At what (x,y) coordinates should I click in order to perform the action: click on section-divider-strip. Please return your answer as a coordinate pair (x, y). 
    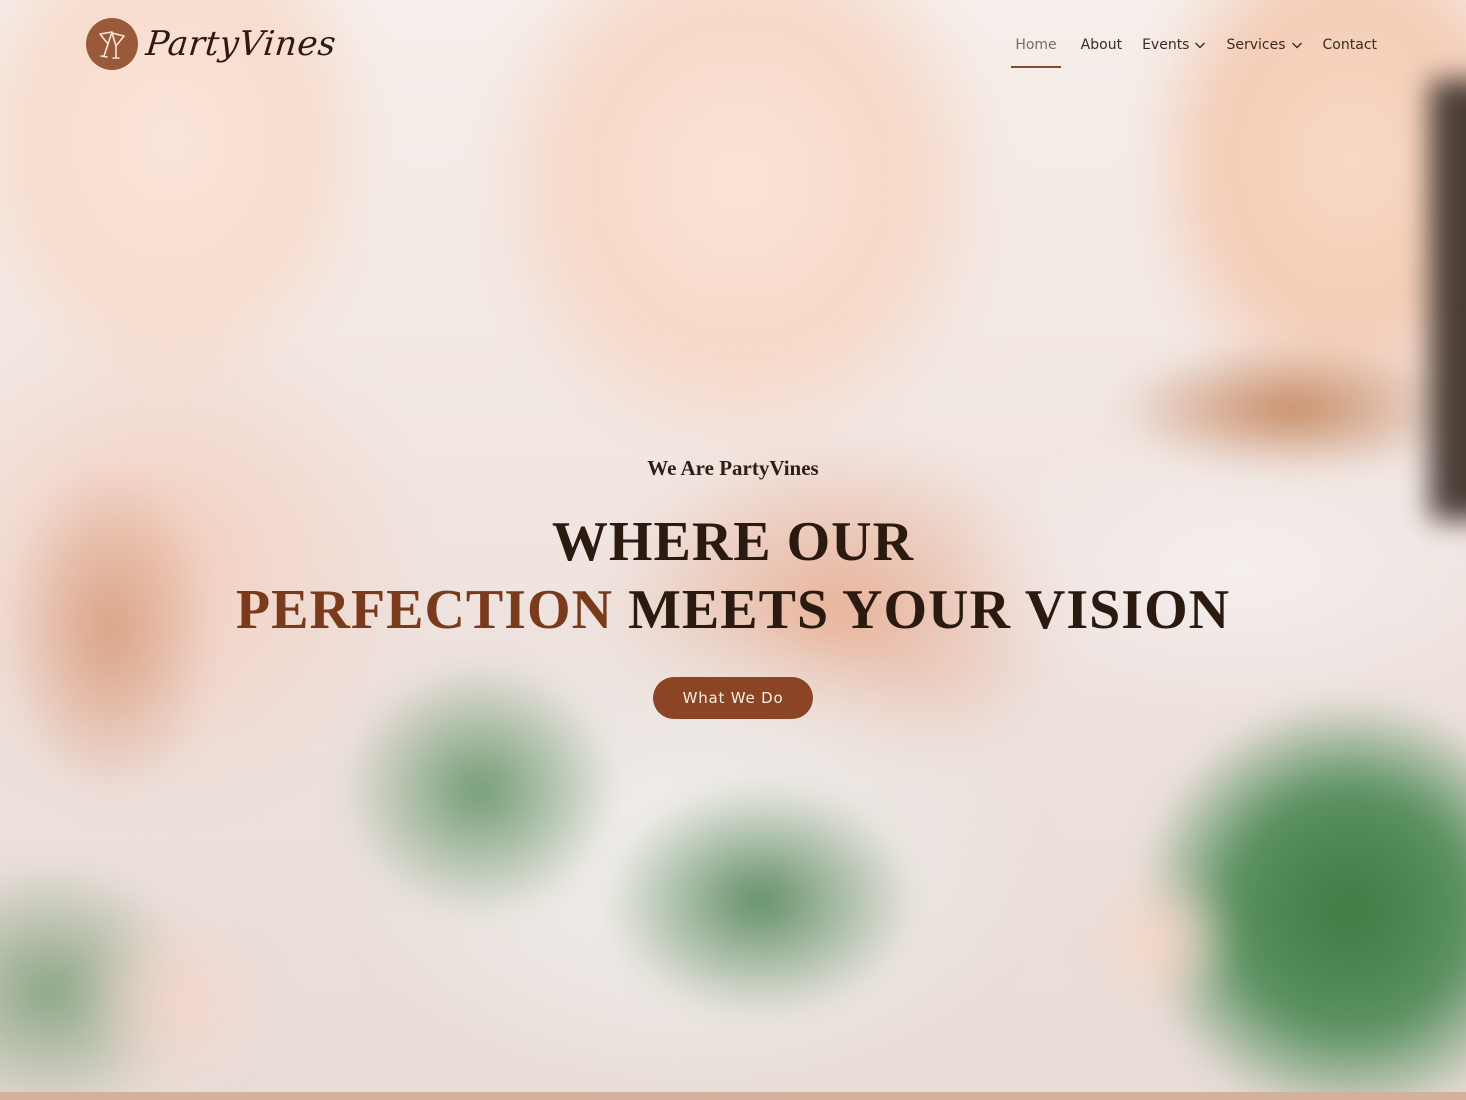
    Looking at the image, I should click on (733, 1096).